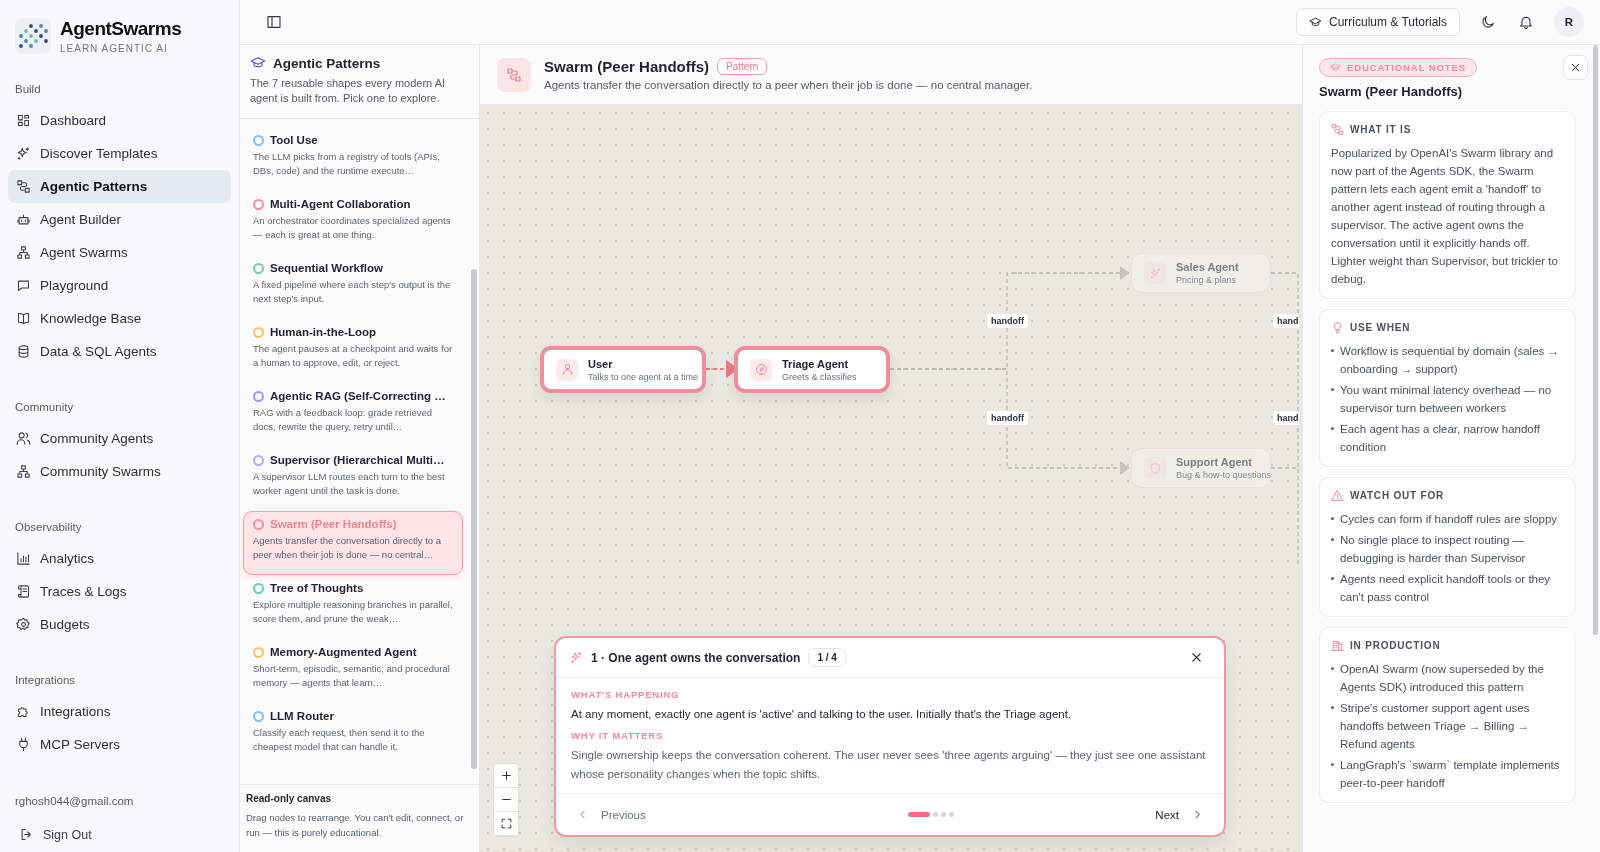 Image resolution: width=1600 pixels, height=852 pixels. What do you see at coordinates (119, 285) in the screenshot?
I see `nav-item: Playground` at bounding box center [119, 285].